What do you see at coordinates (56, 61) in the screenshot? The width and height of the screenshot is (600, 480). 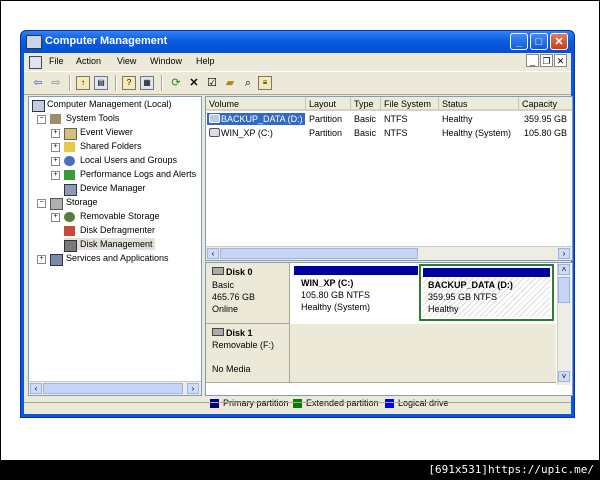 I see `menu-file: File` at bounding box center [56, 61].